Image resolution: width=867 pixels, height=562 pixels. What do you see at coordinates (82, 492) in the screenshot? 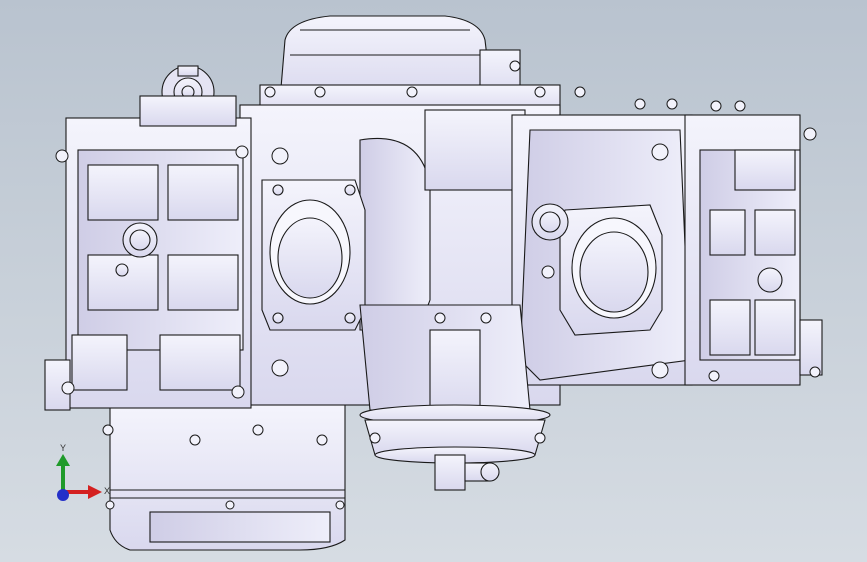
I see `x-axis-arrow` at bounding box center [82, 492].